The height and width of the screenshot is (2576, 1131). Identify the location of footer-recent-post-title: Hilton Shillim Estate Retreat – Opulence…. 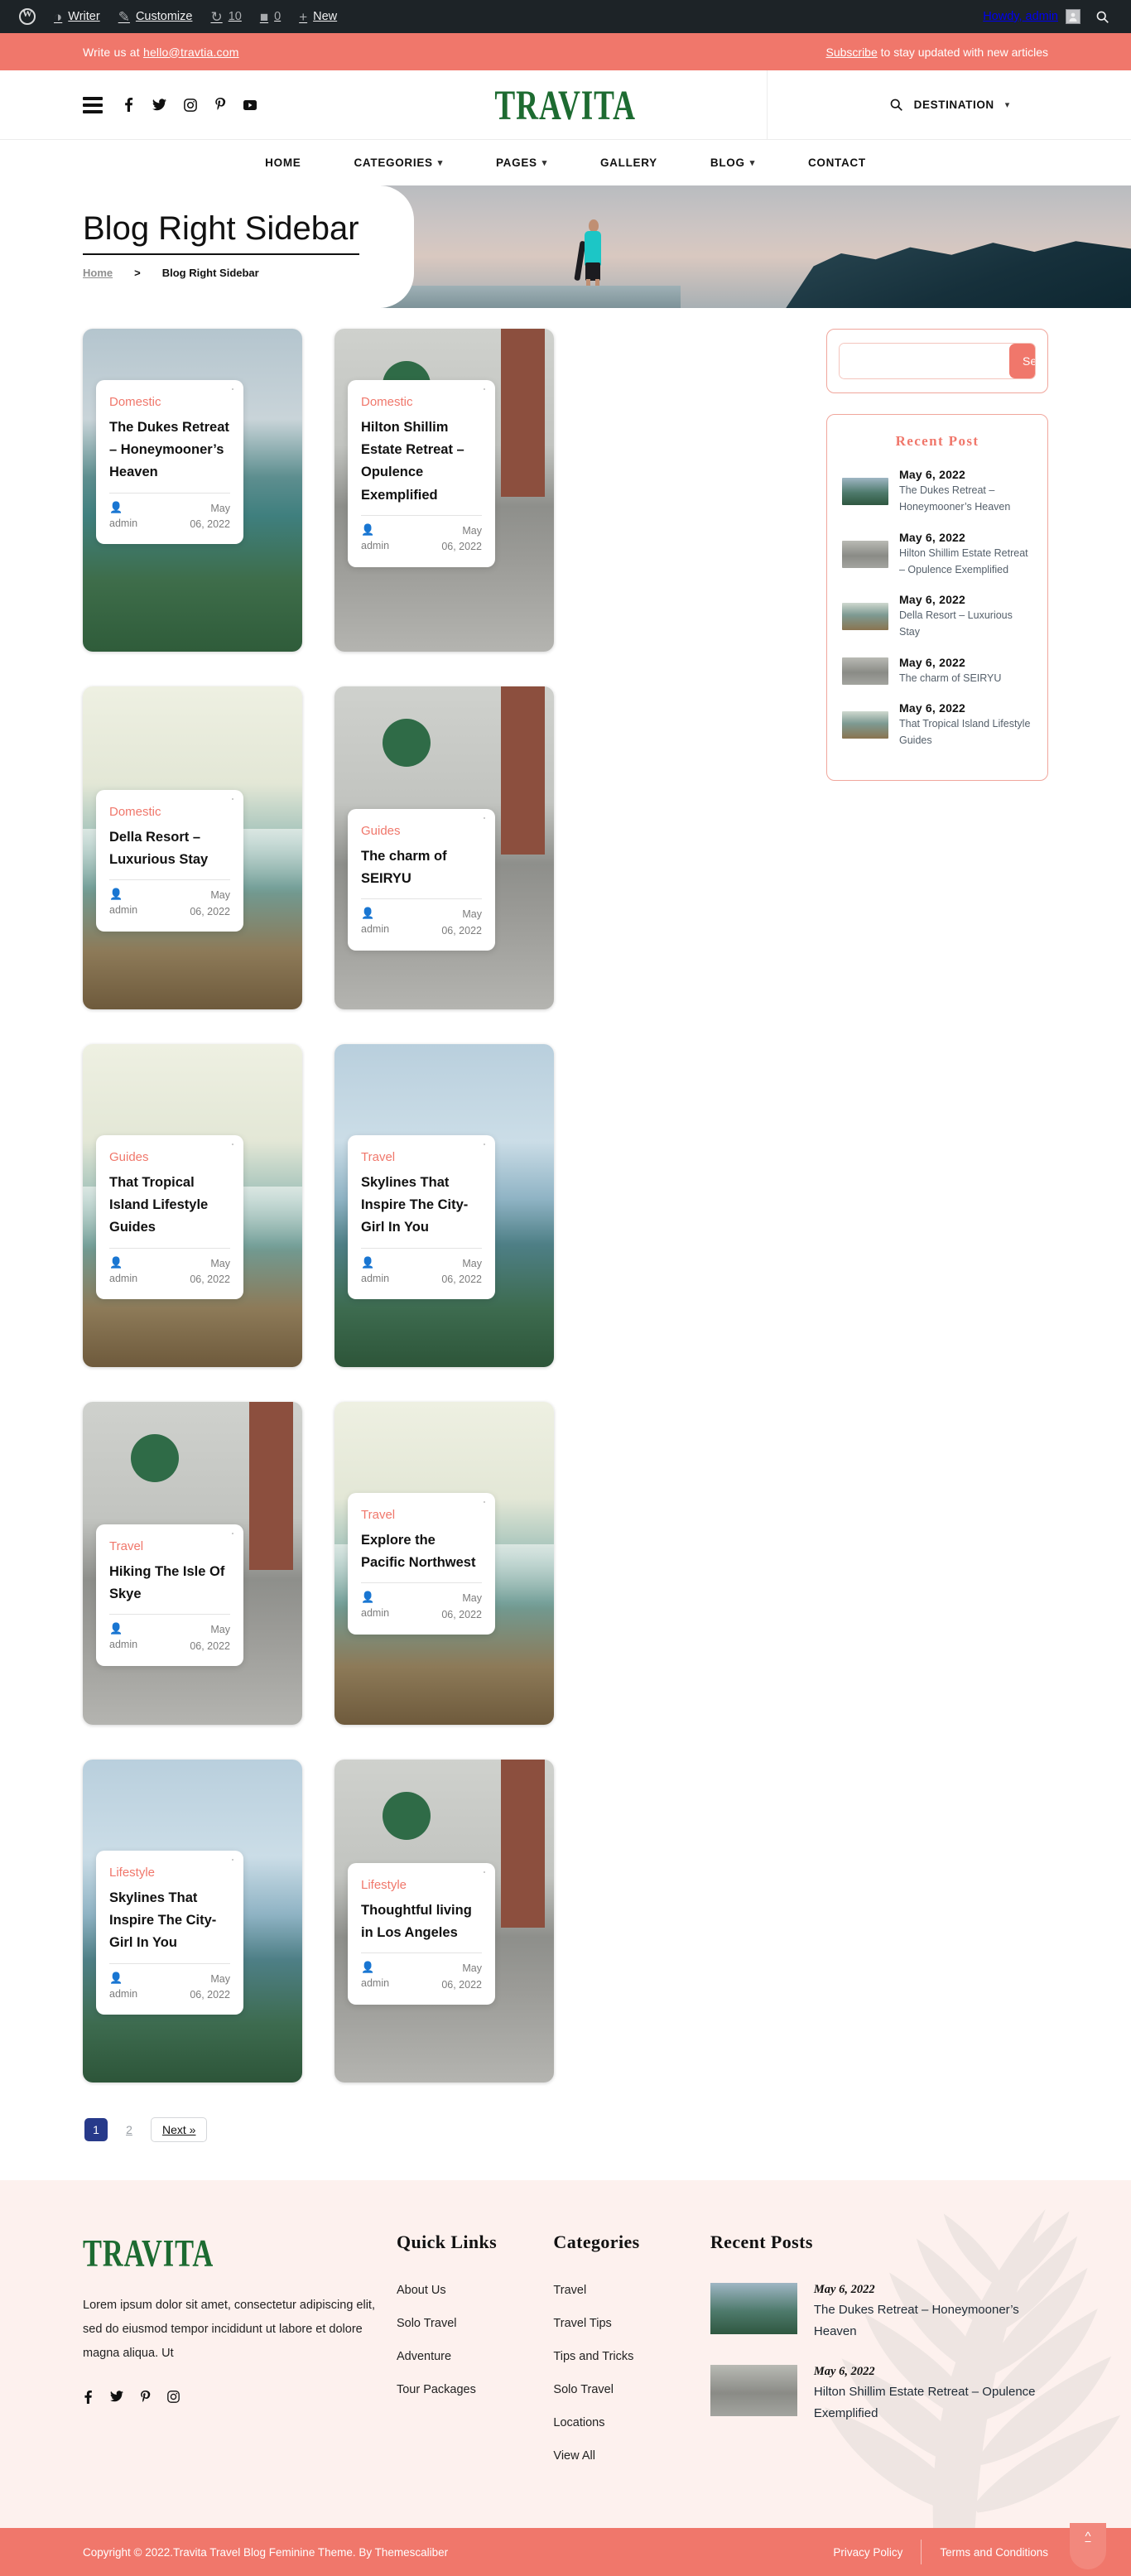
(931, 2403).